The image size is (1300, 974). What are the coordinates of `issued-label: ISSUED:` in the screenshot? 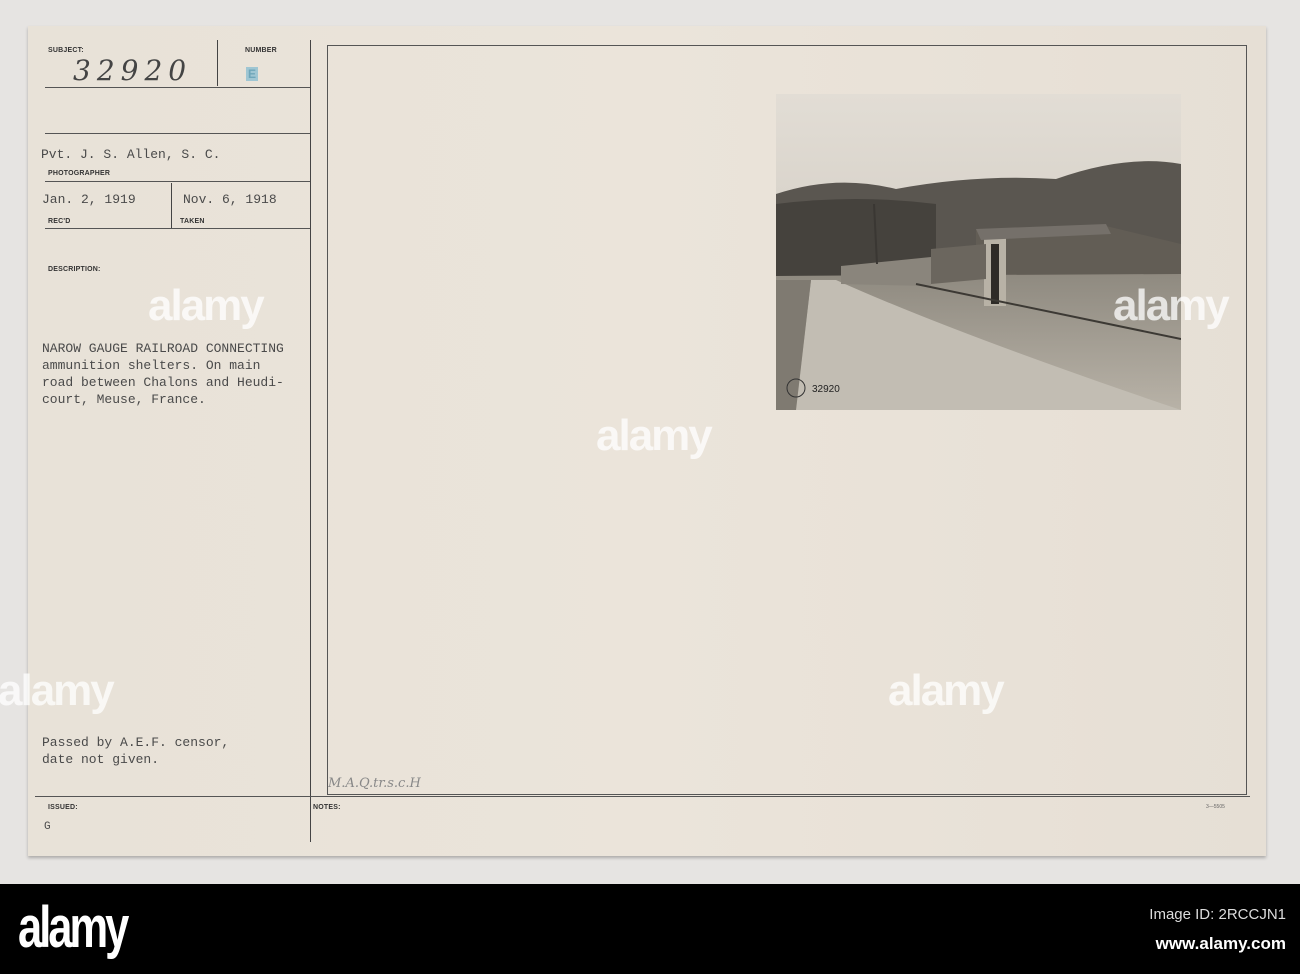 It's located at (63, 807).